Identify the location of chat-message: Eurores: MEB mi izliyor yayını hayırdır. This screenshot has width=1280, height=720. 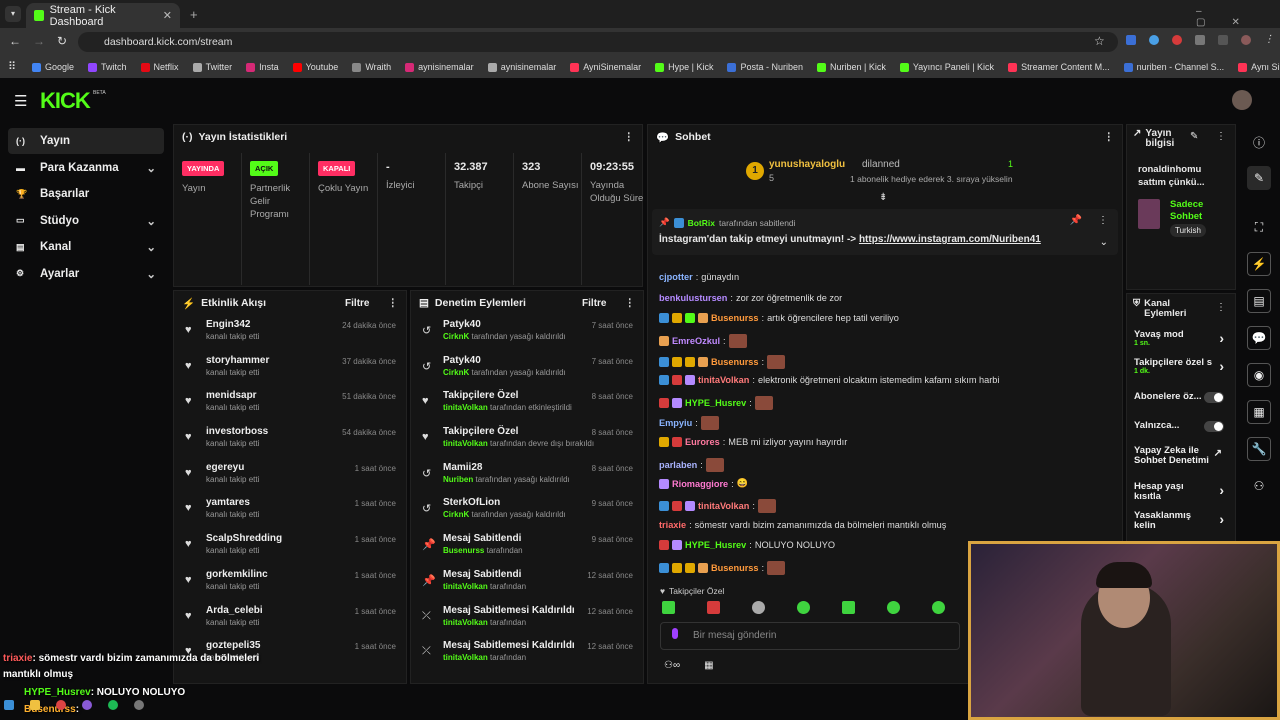
(753, 442).